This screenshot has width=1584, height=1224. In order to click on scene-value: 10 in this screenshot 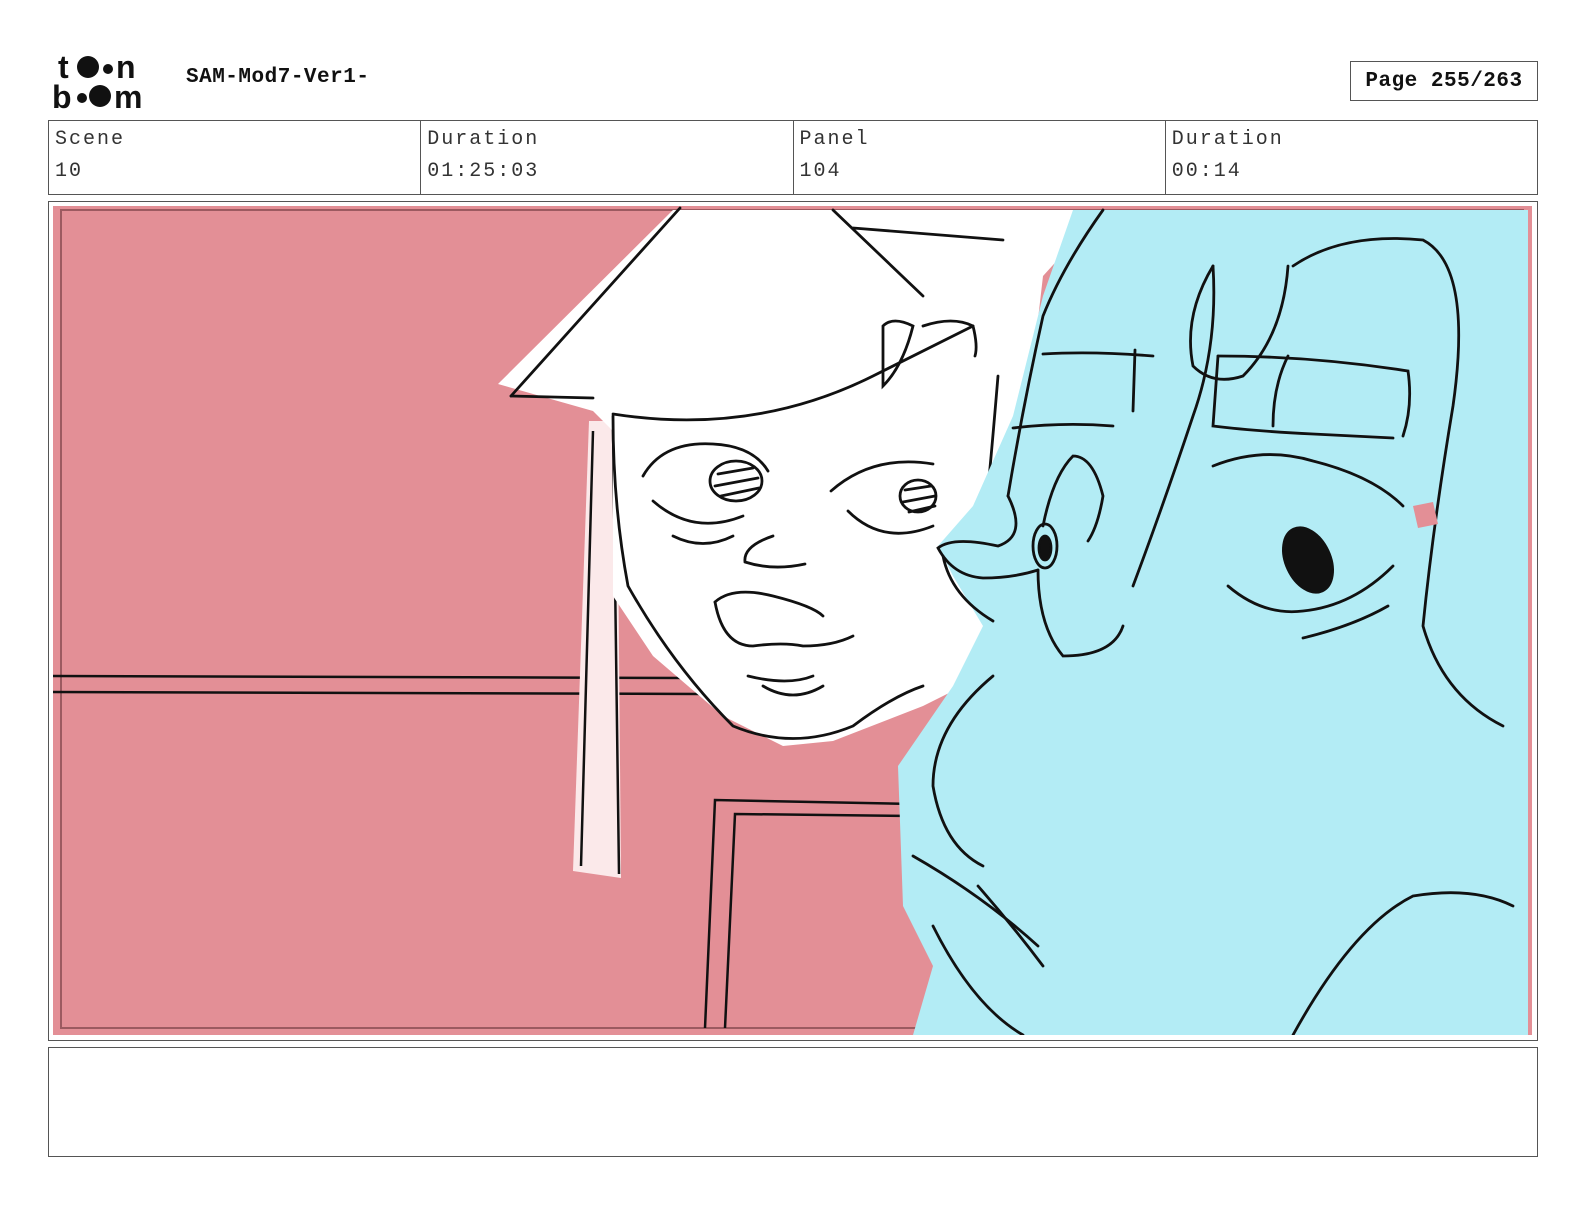, I will do `click(69, 171)`.